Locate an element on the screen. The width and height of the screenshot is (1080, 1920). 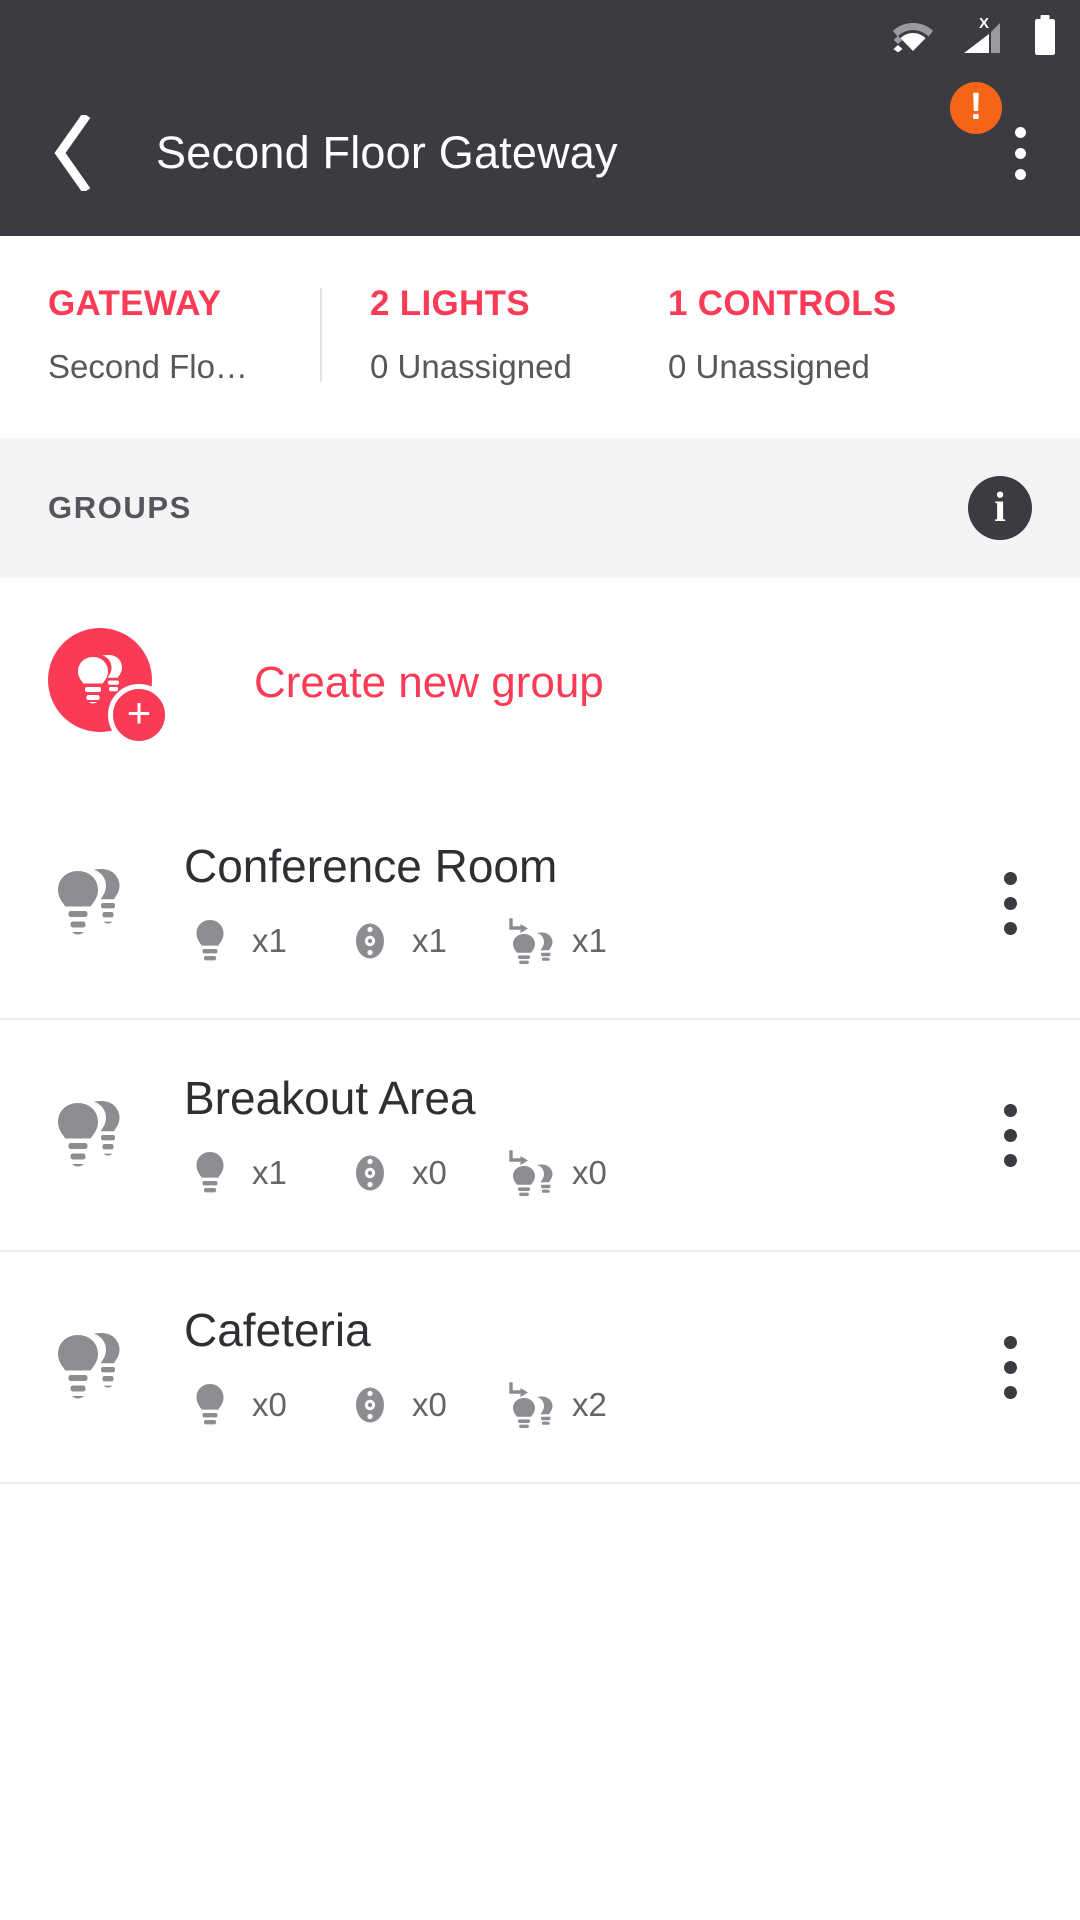
group-metrics: x0 x0 x2 is located at coordinates (573, 1405).